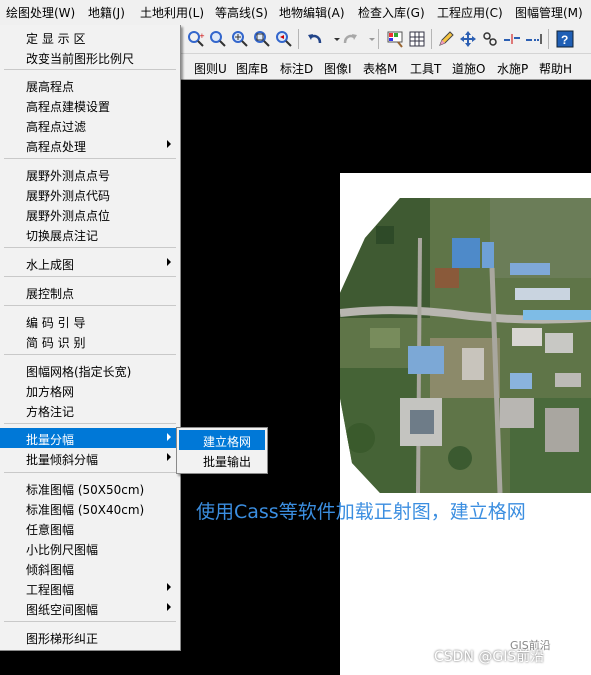 Image resolution: width=591 pixels, height=675 pixels. Describe the element at coordinates (446, 39) in the screenshot. I see `pencil-icon` at that location.